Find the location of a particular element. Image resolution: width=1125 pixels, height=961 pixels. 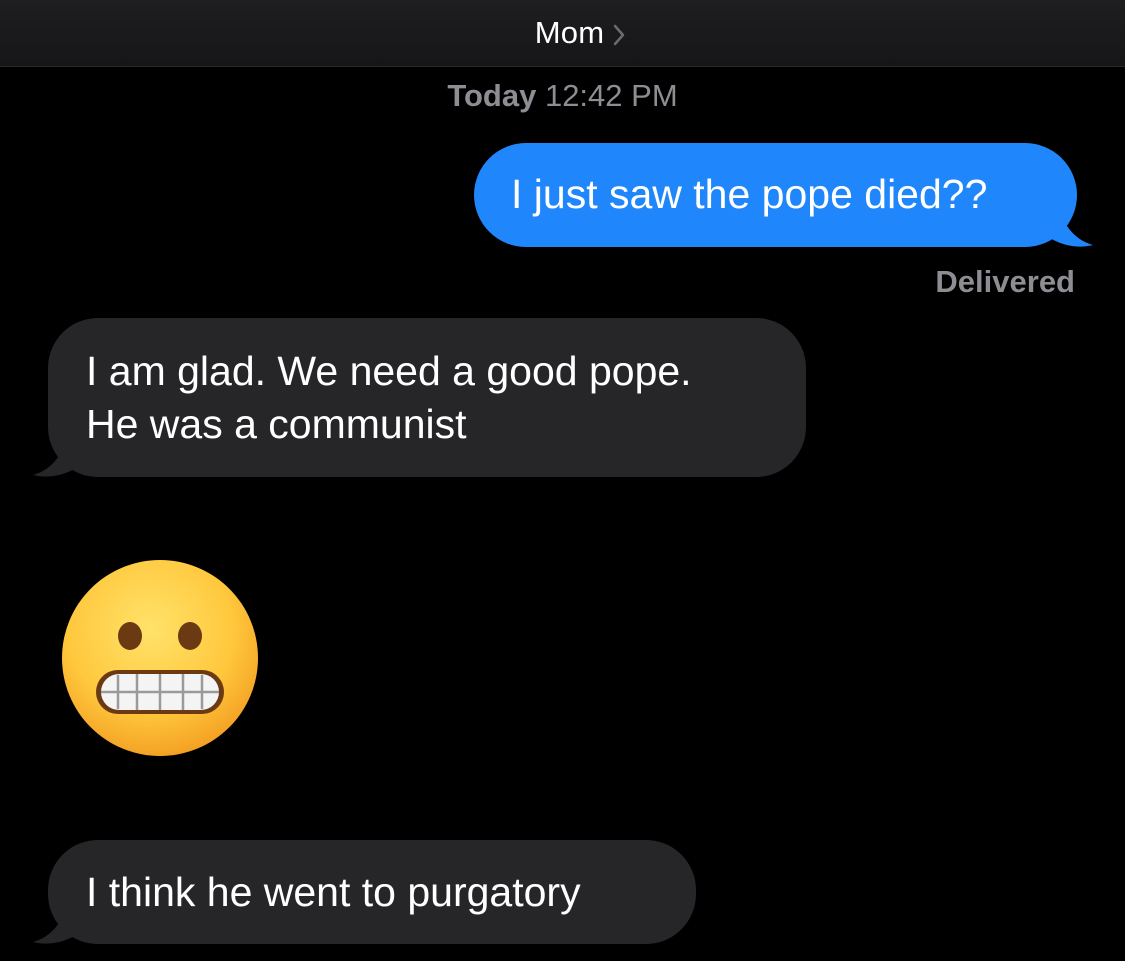

incoming-message-bubble: I think he went to purgatory is located at coordinates (372, 892).